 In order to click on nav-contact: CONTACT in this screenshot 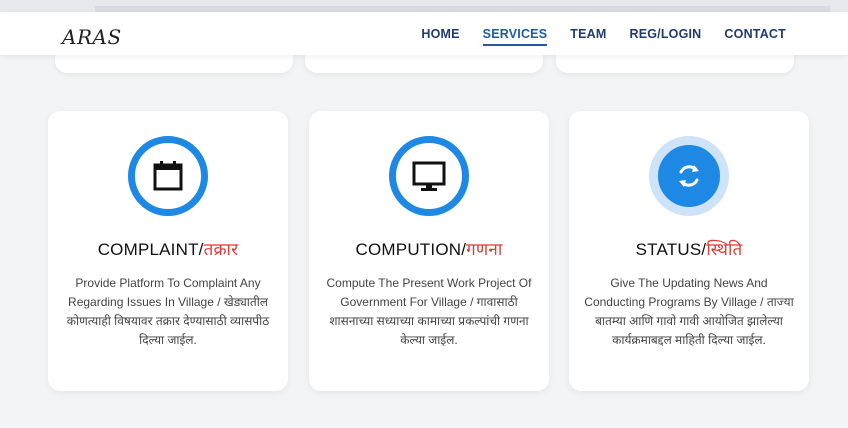, I will do `click(755, 34)`.